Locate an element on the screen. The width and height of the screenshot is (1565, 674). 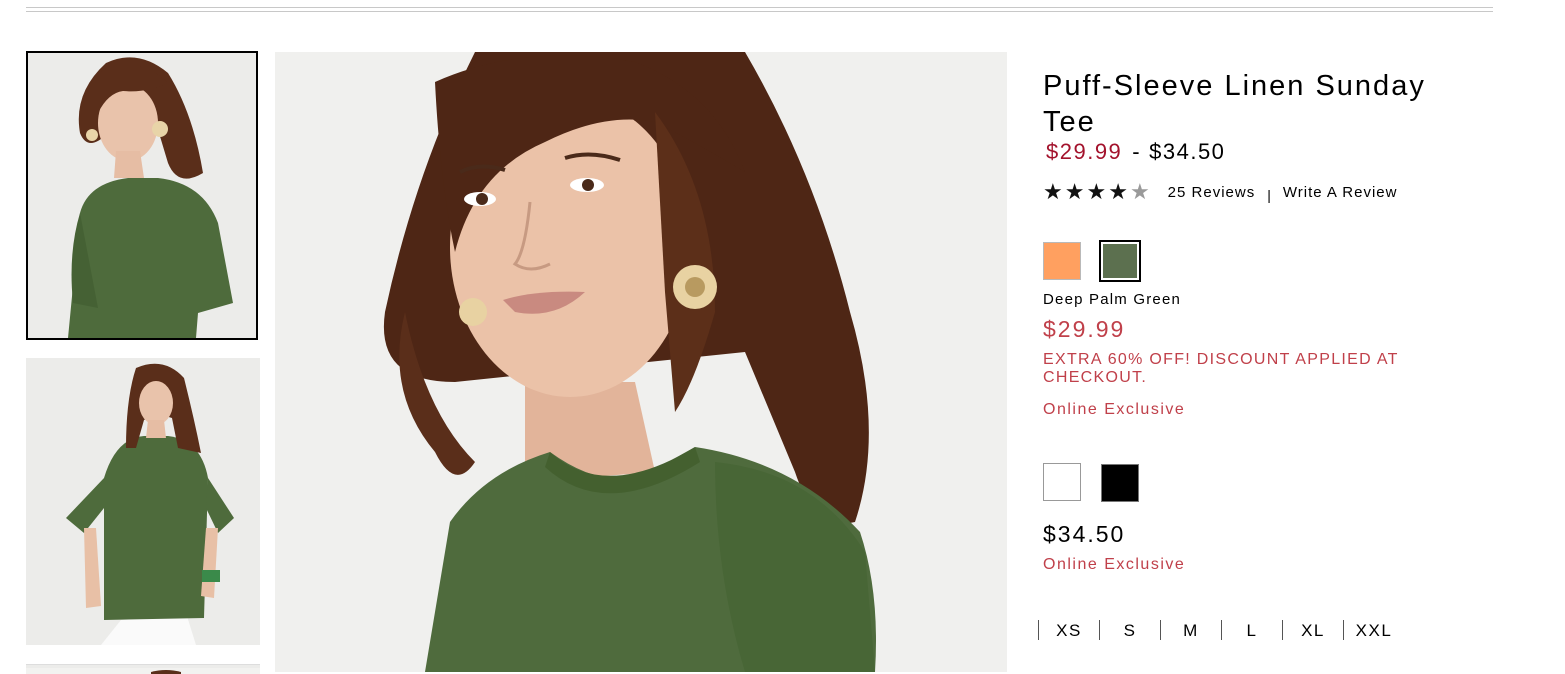
model-full-body-thumbnail-image is located at coordinates (143, 501).